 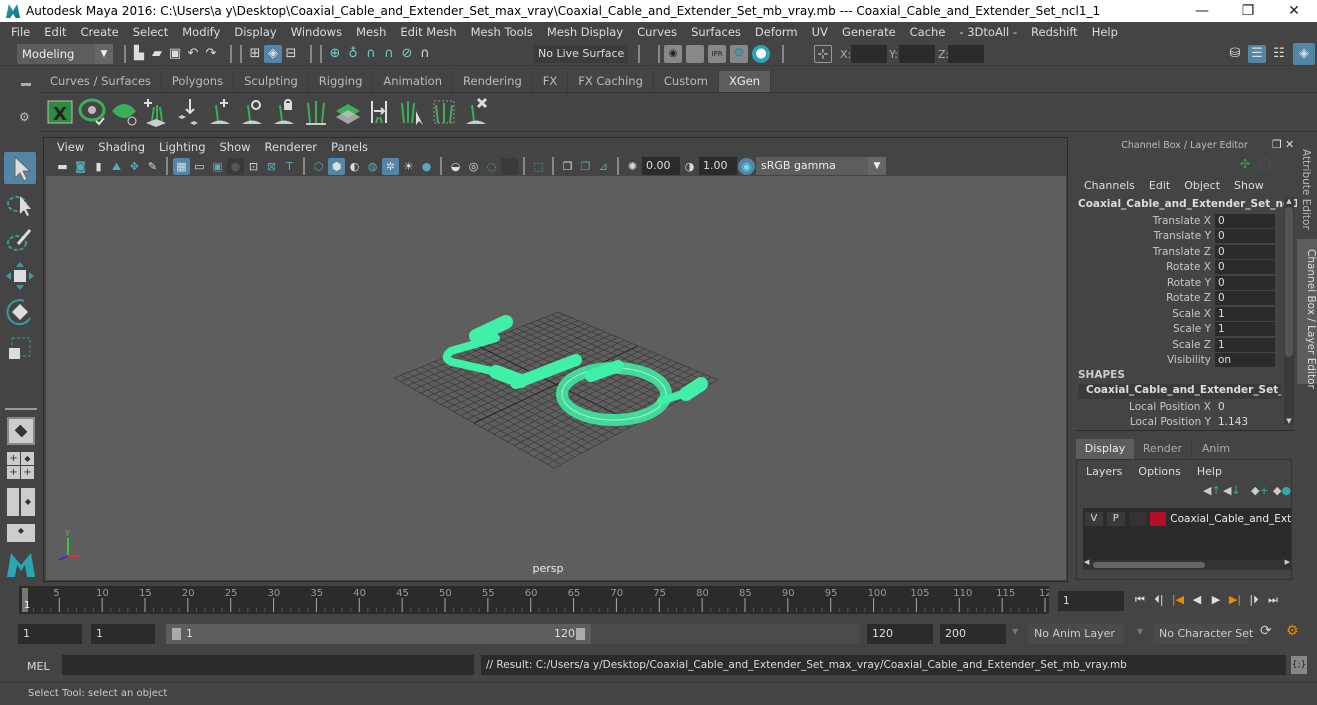 What do you see at coordinates (20, 276) in the screenshot?
I see `move-tool-button` at bounding box center [20, 276].